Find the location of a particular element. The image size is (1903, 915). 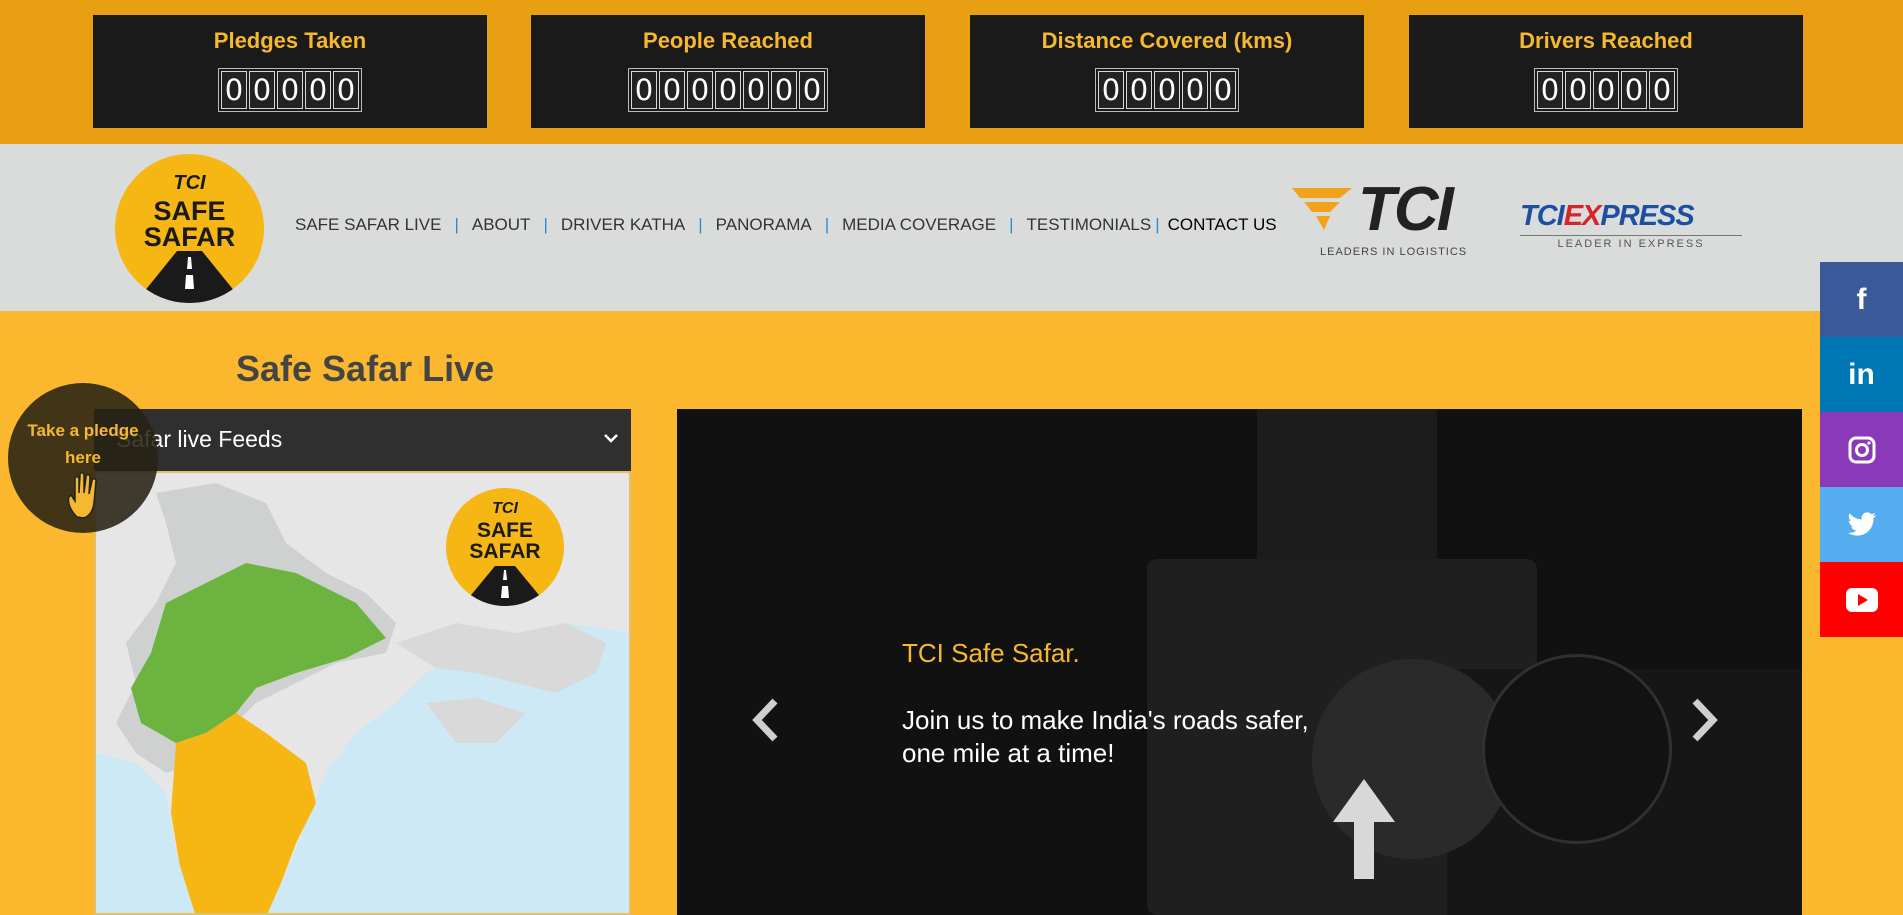

chevron-right-icon is located at coordinates (1705, 720).